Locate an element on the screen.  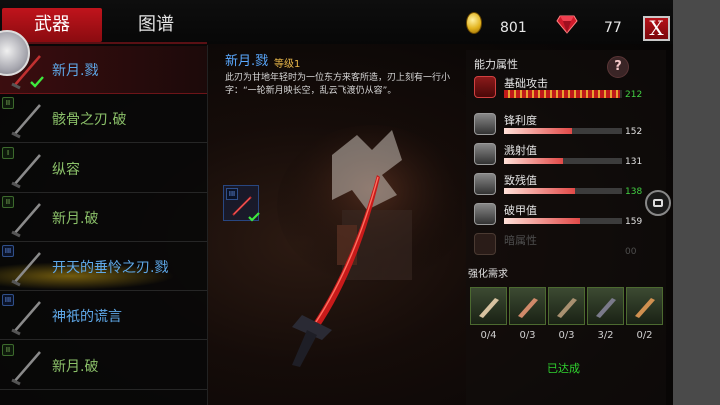
stat-label: 致残值 is located at coordinates (520, 180).